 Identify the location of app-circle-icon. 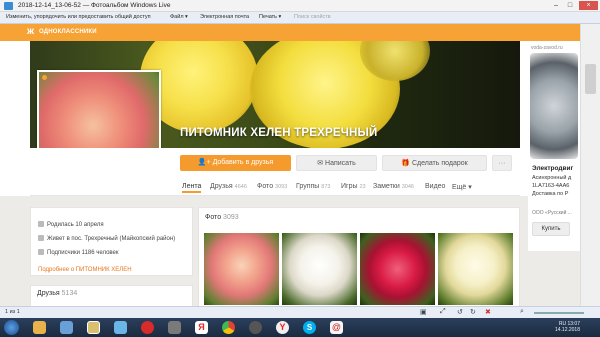
(255, 327).